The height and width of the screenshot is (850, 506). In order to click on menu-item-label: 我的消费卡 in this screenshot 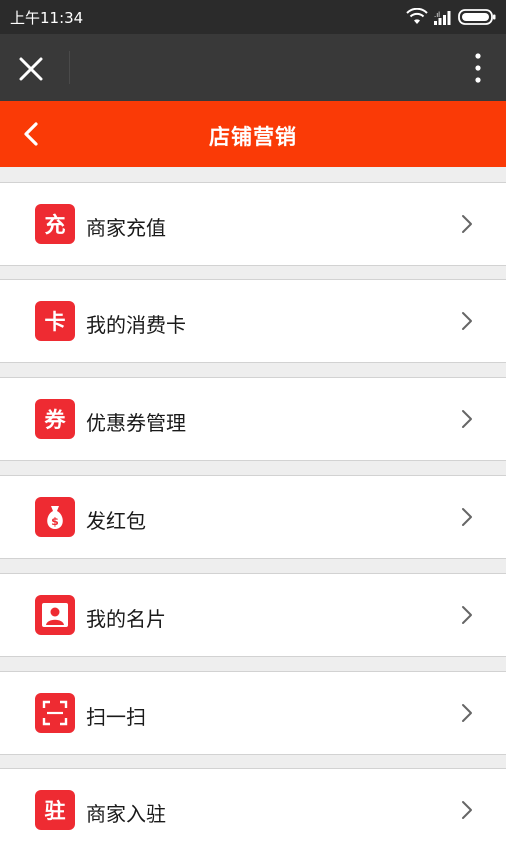, I will do `click(136, 325)`.